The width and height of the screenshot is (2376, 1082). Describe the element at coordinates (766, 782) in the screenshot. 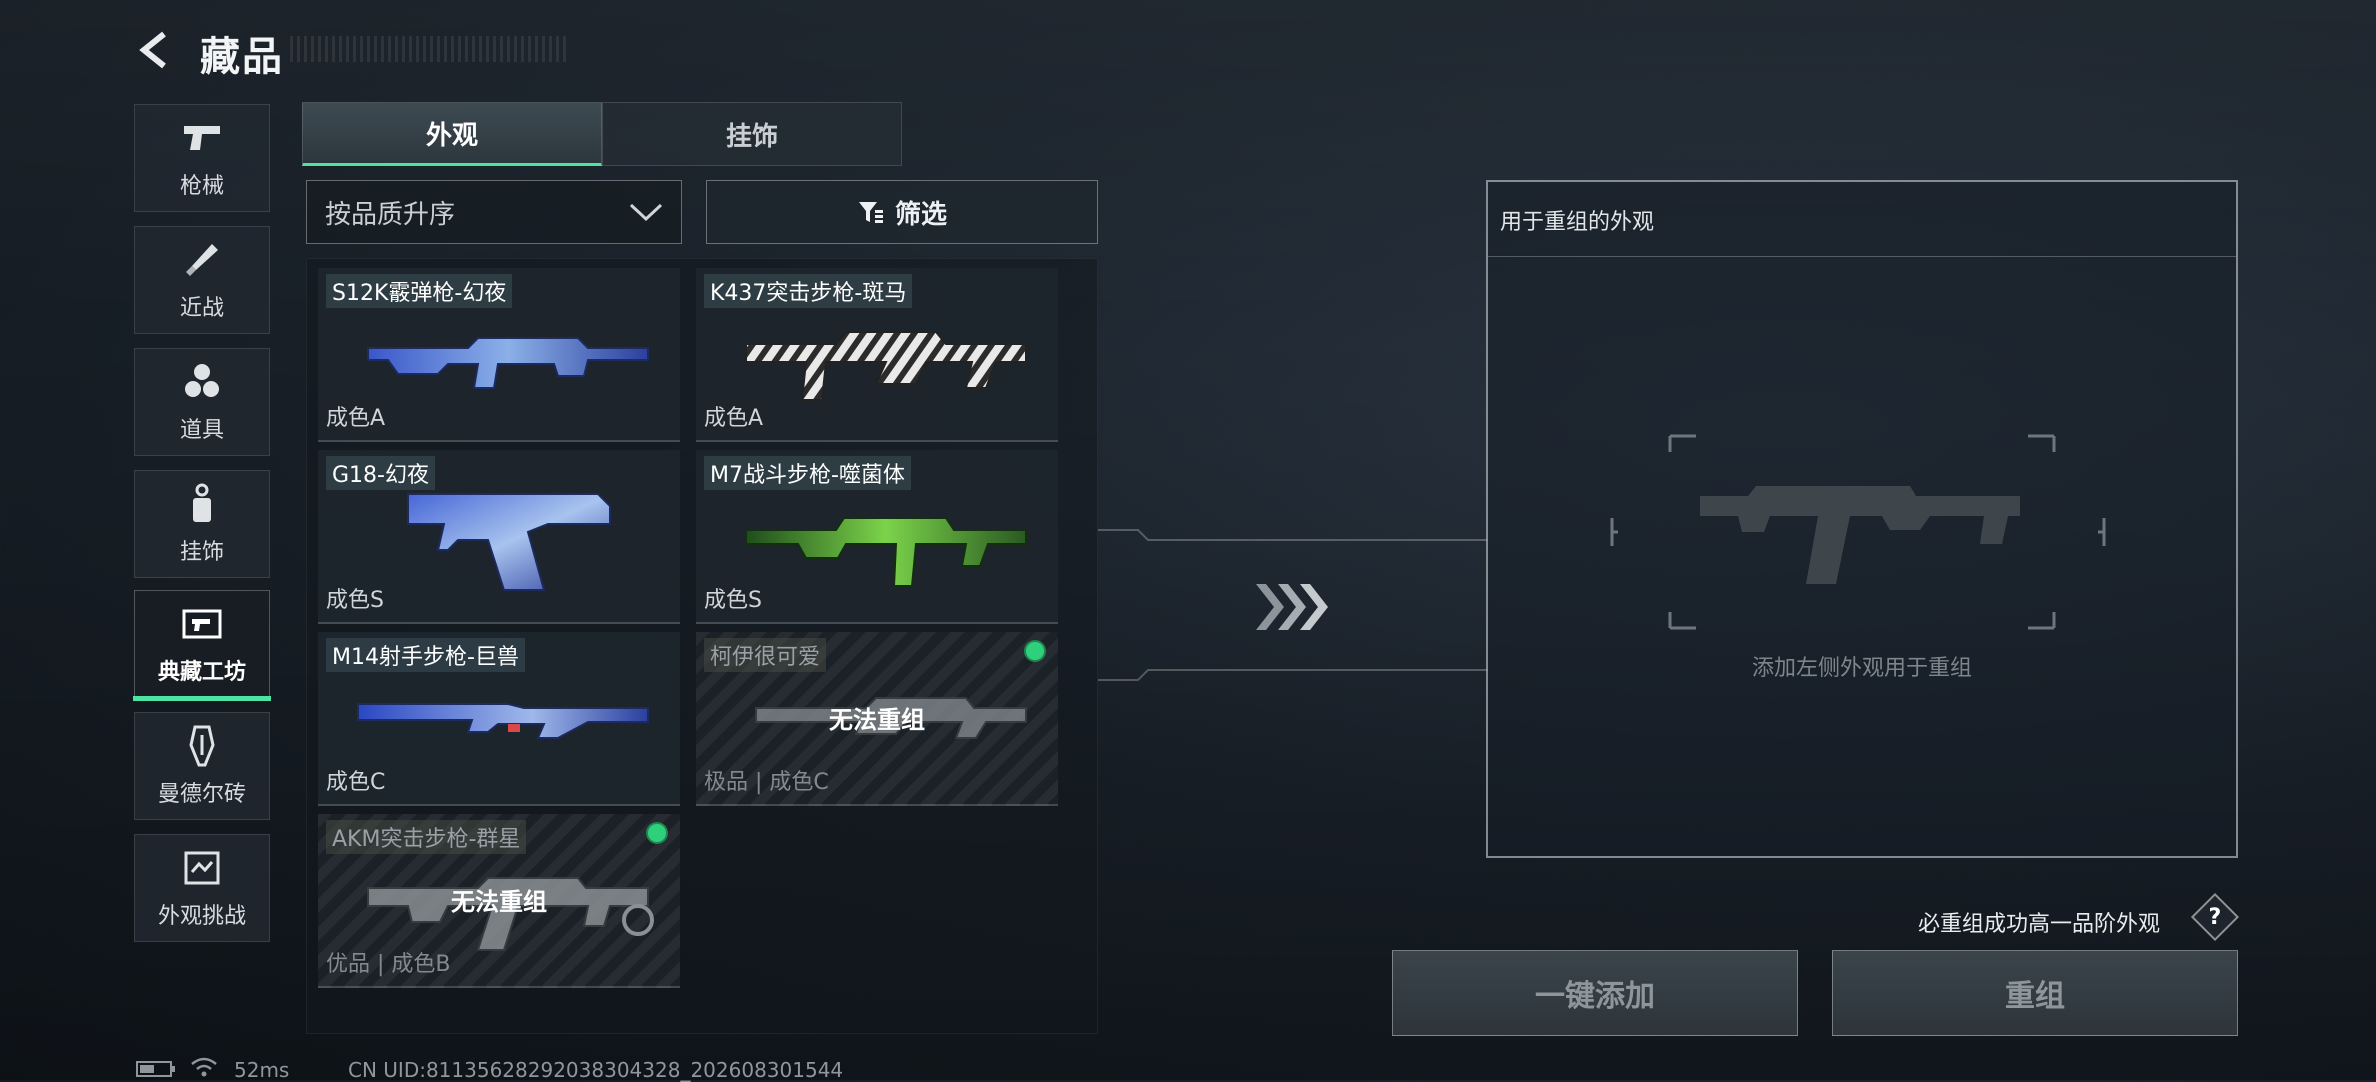

I see `skin-grade: 极品 | 成色C` at that location.